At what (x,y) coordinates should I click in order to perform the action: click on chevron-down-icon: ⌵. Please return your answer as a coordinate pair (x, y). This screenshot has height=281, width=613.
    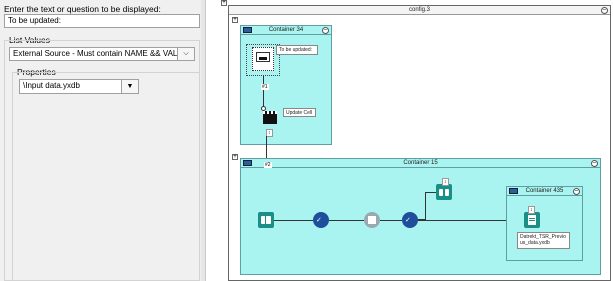
    Looking at the image, I should click on (185, 54).